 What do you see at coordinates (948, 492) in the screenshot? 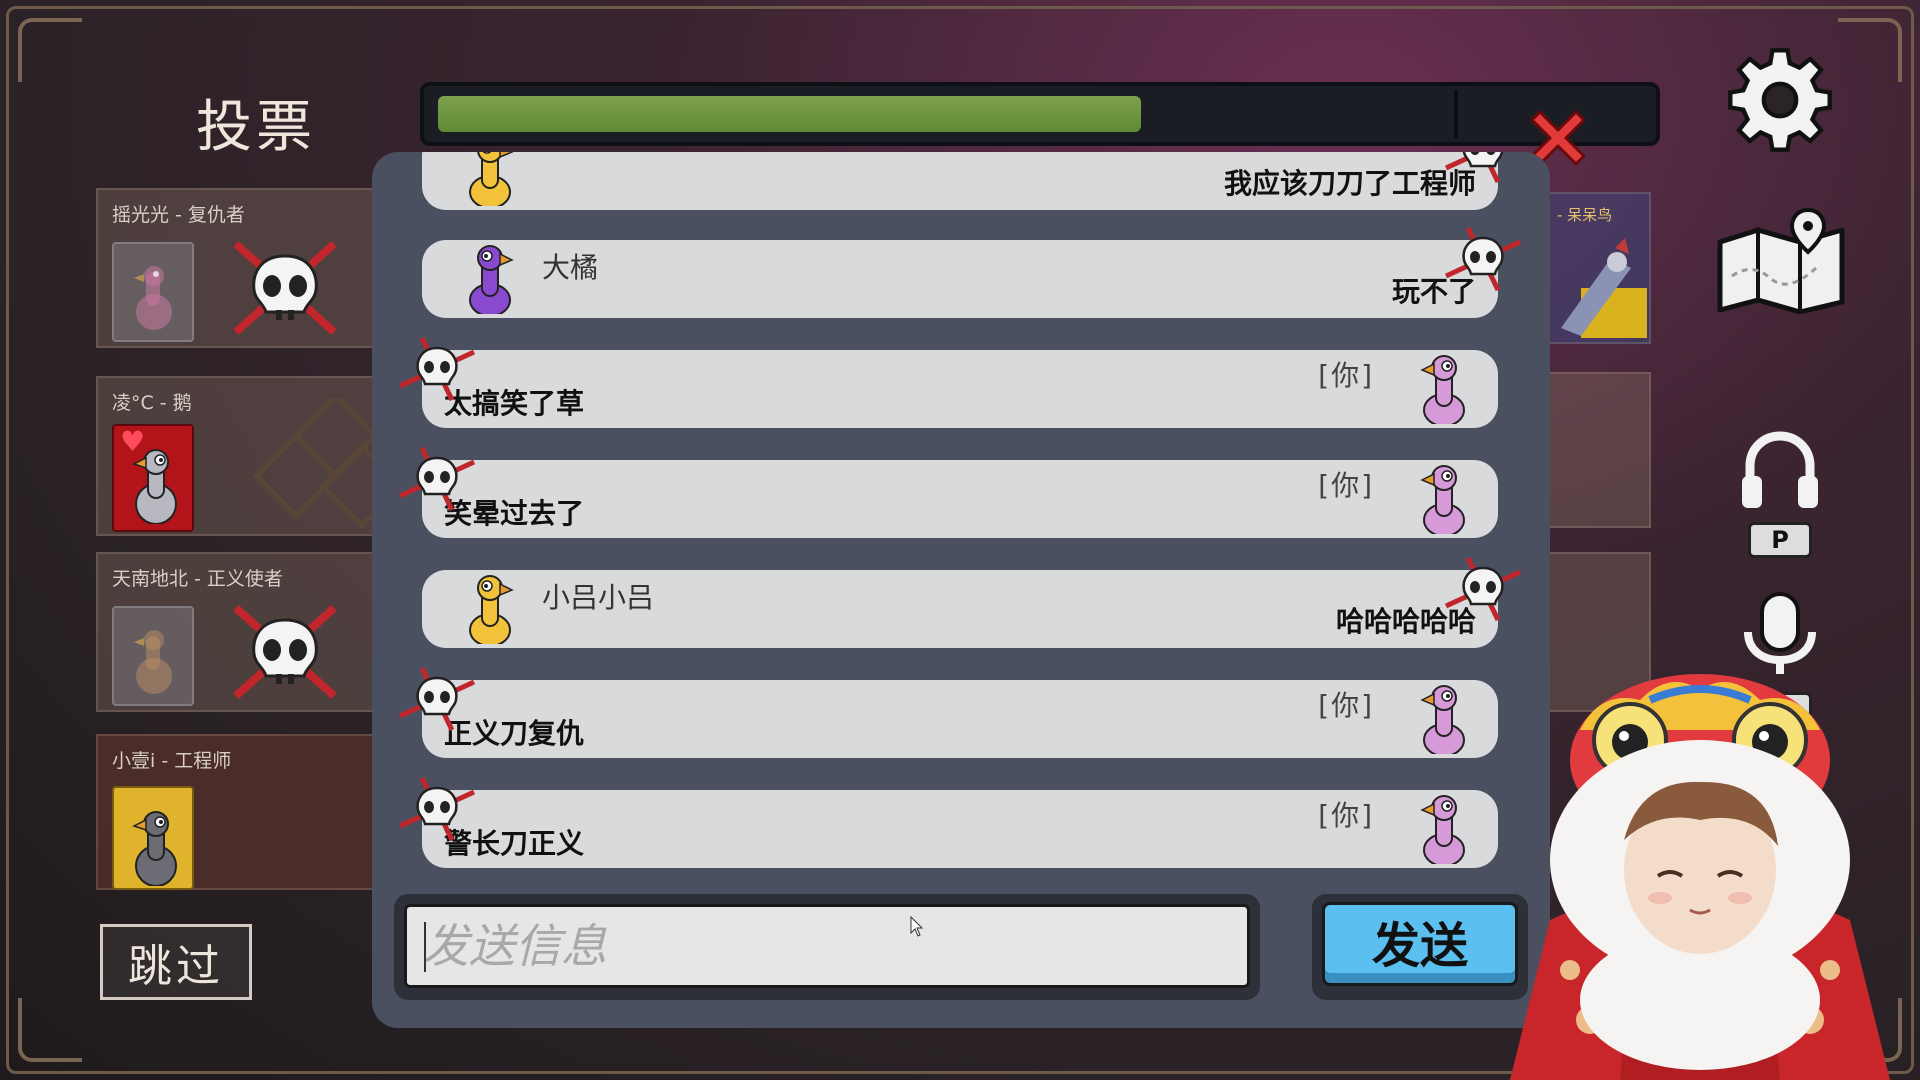
I see `chat-message: [你] 笑晕过去了` at bounding box center [948, 492].